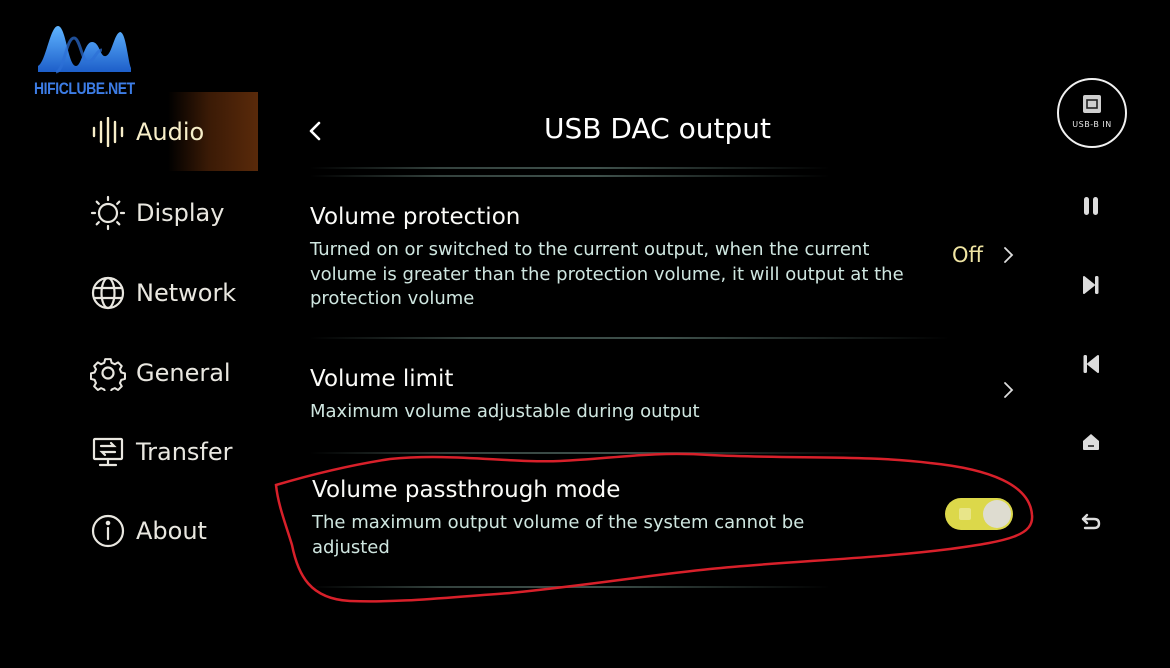 The height and width of the screenshot is (668, 1170). I want to click on watermark-logo: HIFICLUBE.NET, so click(85, 61).